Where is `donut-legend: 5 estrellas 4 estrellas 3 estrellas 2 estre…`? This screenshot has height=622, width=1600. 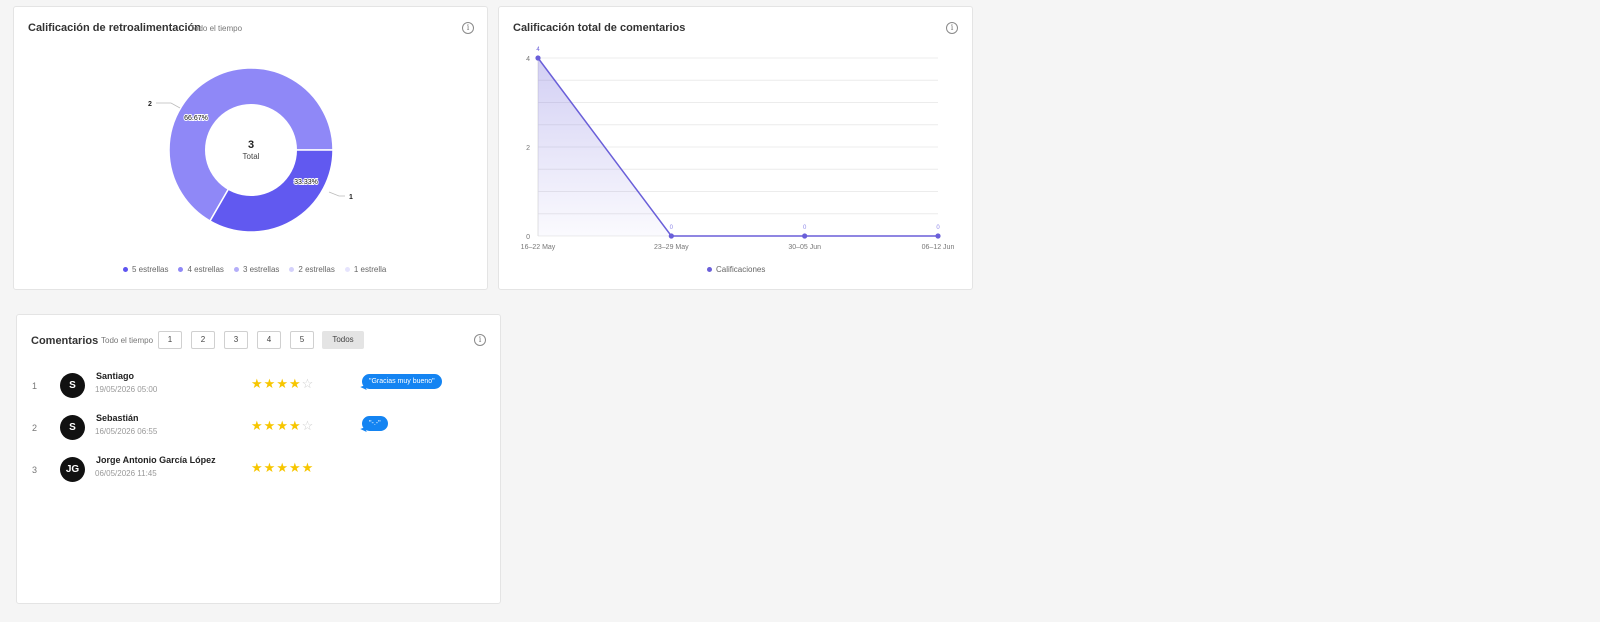
donut-legend: 5 estrellas 4 estrellas 3 estrellas 2 estre… is located at coordinates (254, 269).